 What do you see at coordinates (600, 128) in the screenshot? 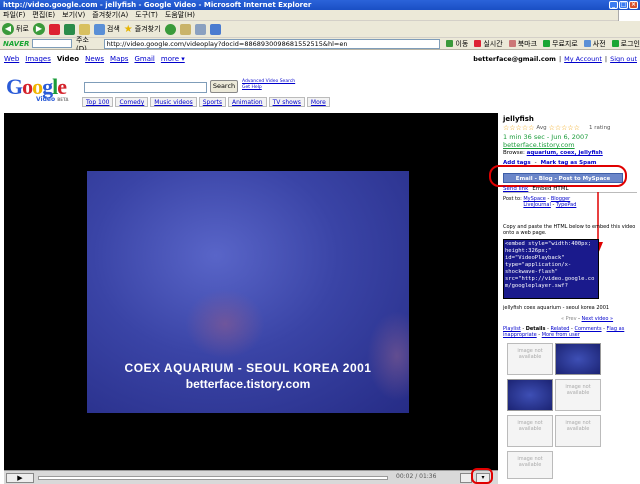
I see `rating-count: 1 rating` at bounding box center [600, 128].